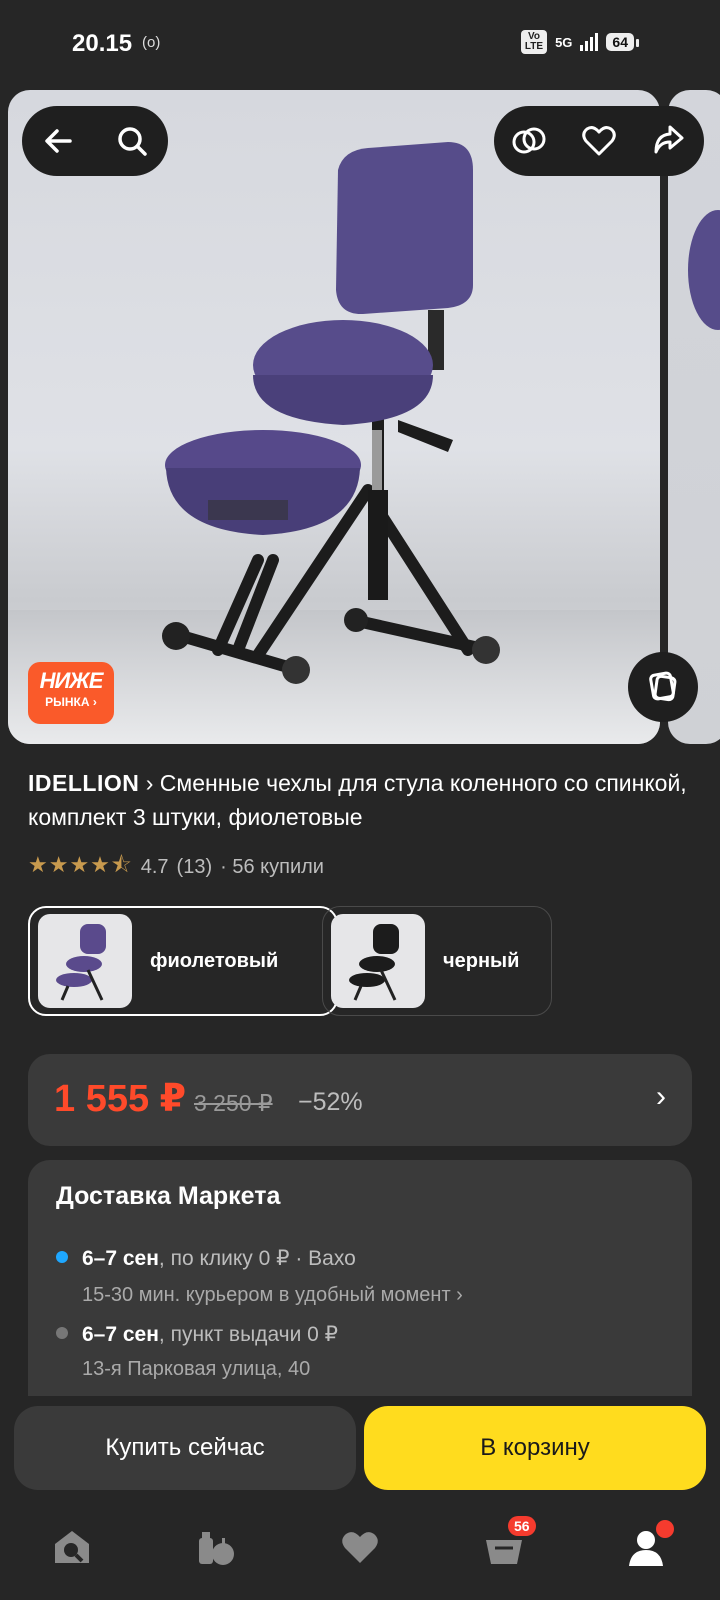 This screenshot has height=1600, width=720. What do you see at coordinates (168, 1196) in the screenshot?
I see `delivery-title: Доставка Маркета` at bounding box center [168, 1196].